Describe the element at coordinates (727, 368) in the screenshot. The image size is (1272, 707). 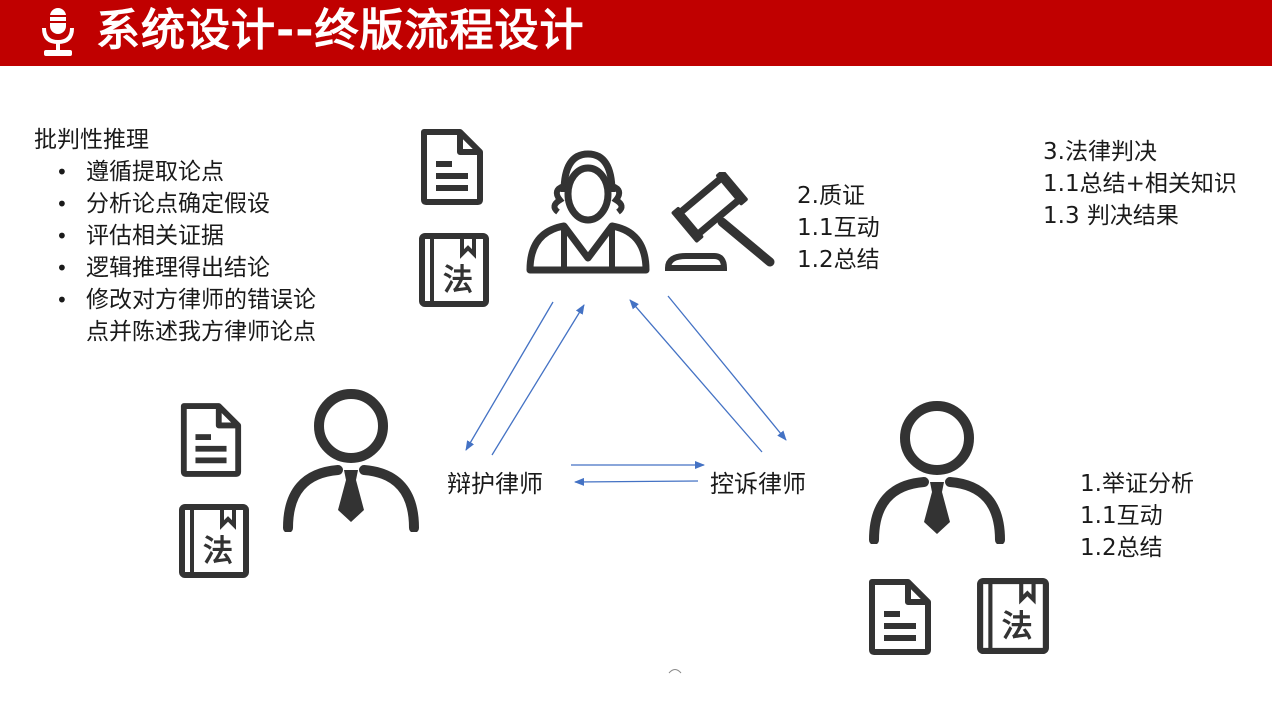
I see `arrow-judge-to-prosecution` at that location.